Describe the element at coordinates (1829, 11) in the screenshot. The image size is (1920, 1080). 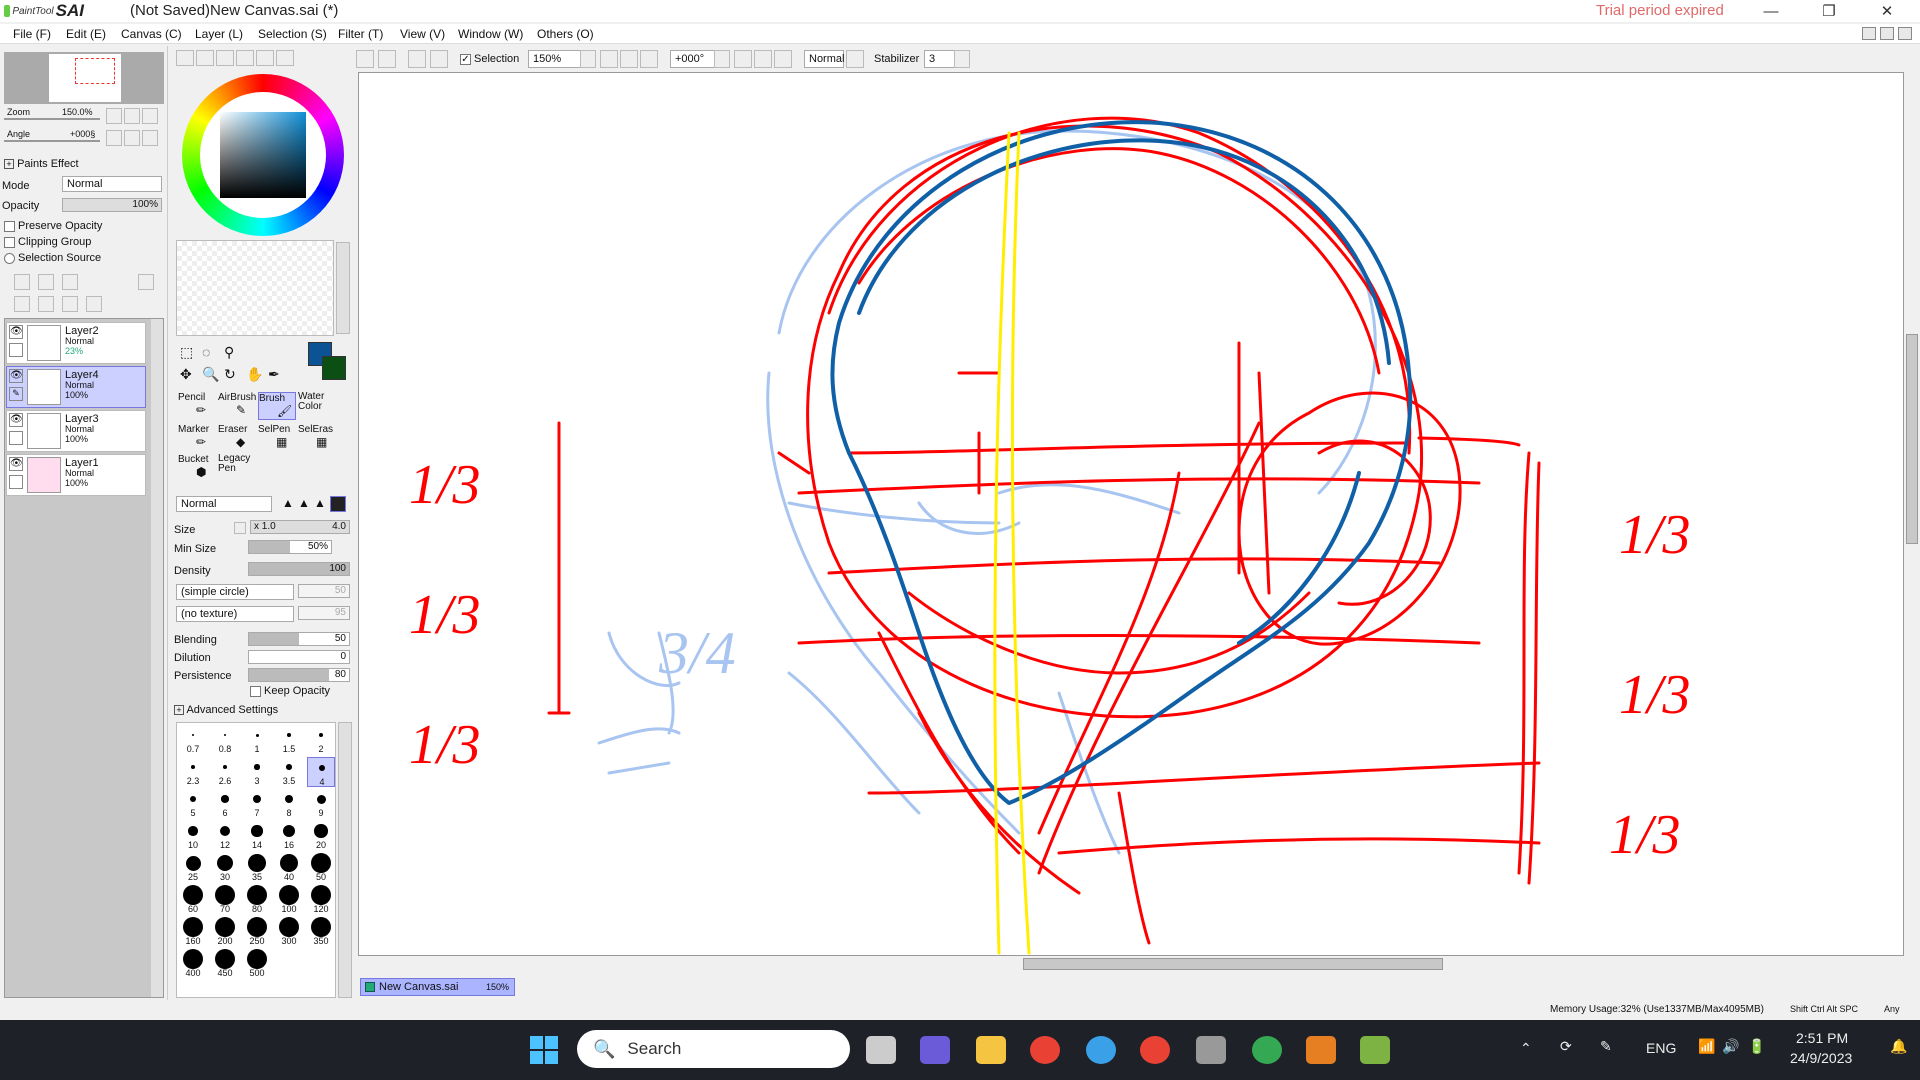
I see `restore-button: ❐` at that location.